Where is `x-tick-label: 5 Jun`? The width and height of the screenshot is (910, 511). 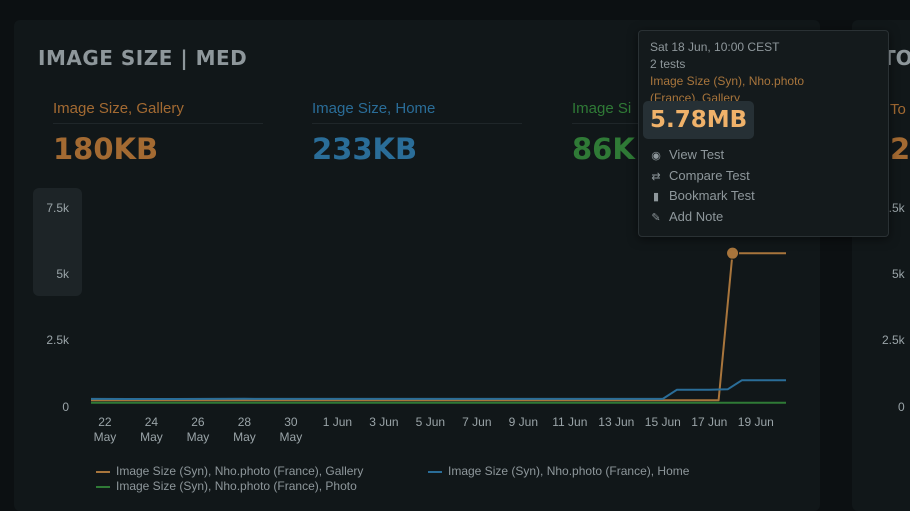
x-tick-label: 5 Jun is located at coordinates (430, 422).